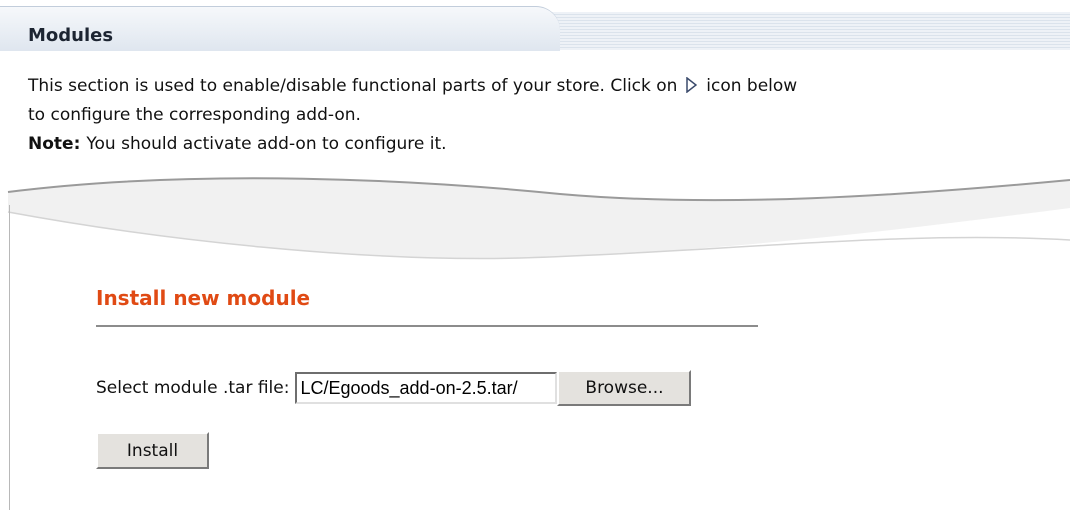 Image resolution: width=1070 pixels, height=510 pixels. I want to click on panel-left-border, so click(9, 357).